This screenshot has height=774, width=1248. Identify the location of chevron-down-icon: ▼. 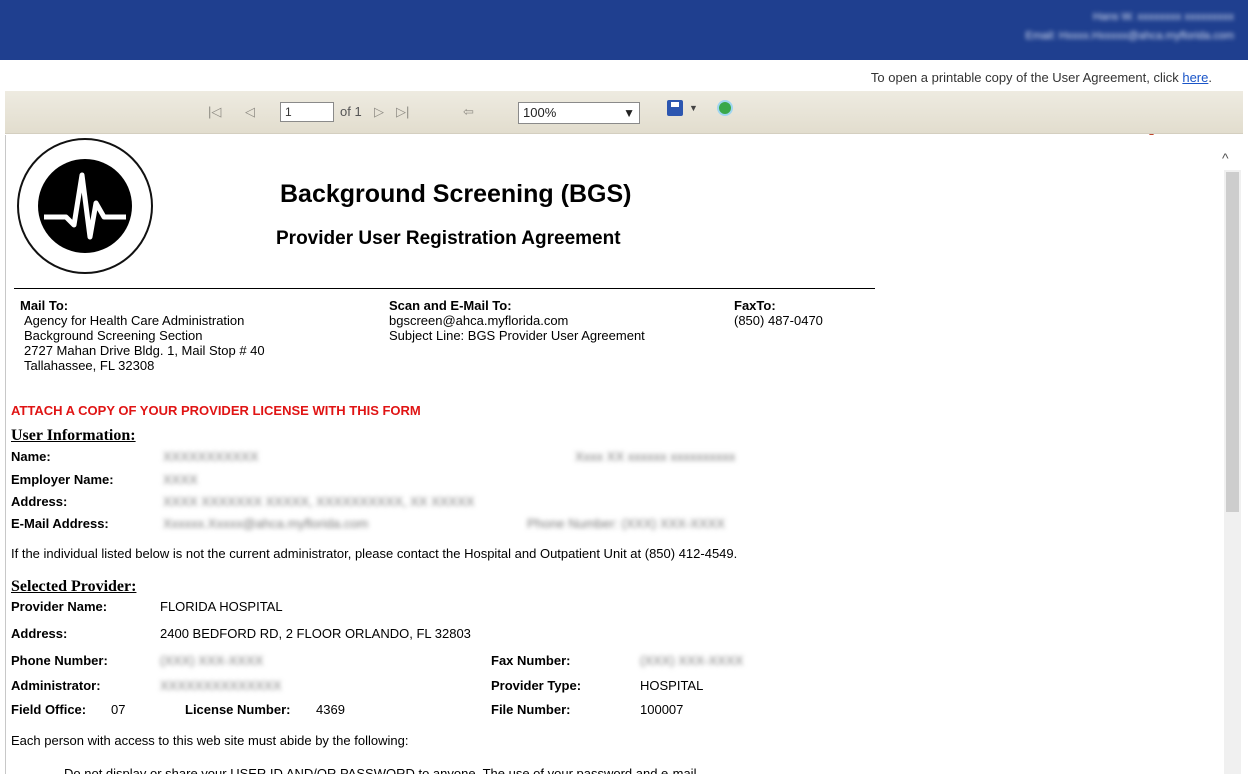
(629, 113).